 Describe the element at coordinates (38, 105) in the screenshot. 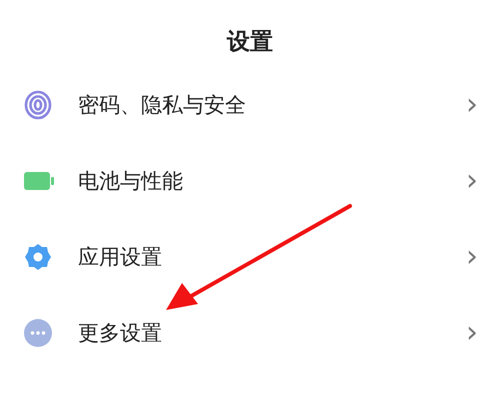

I see `fingerprint-icon` at that location.